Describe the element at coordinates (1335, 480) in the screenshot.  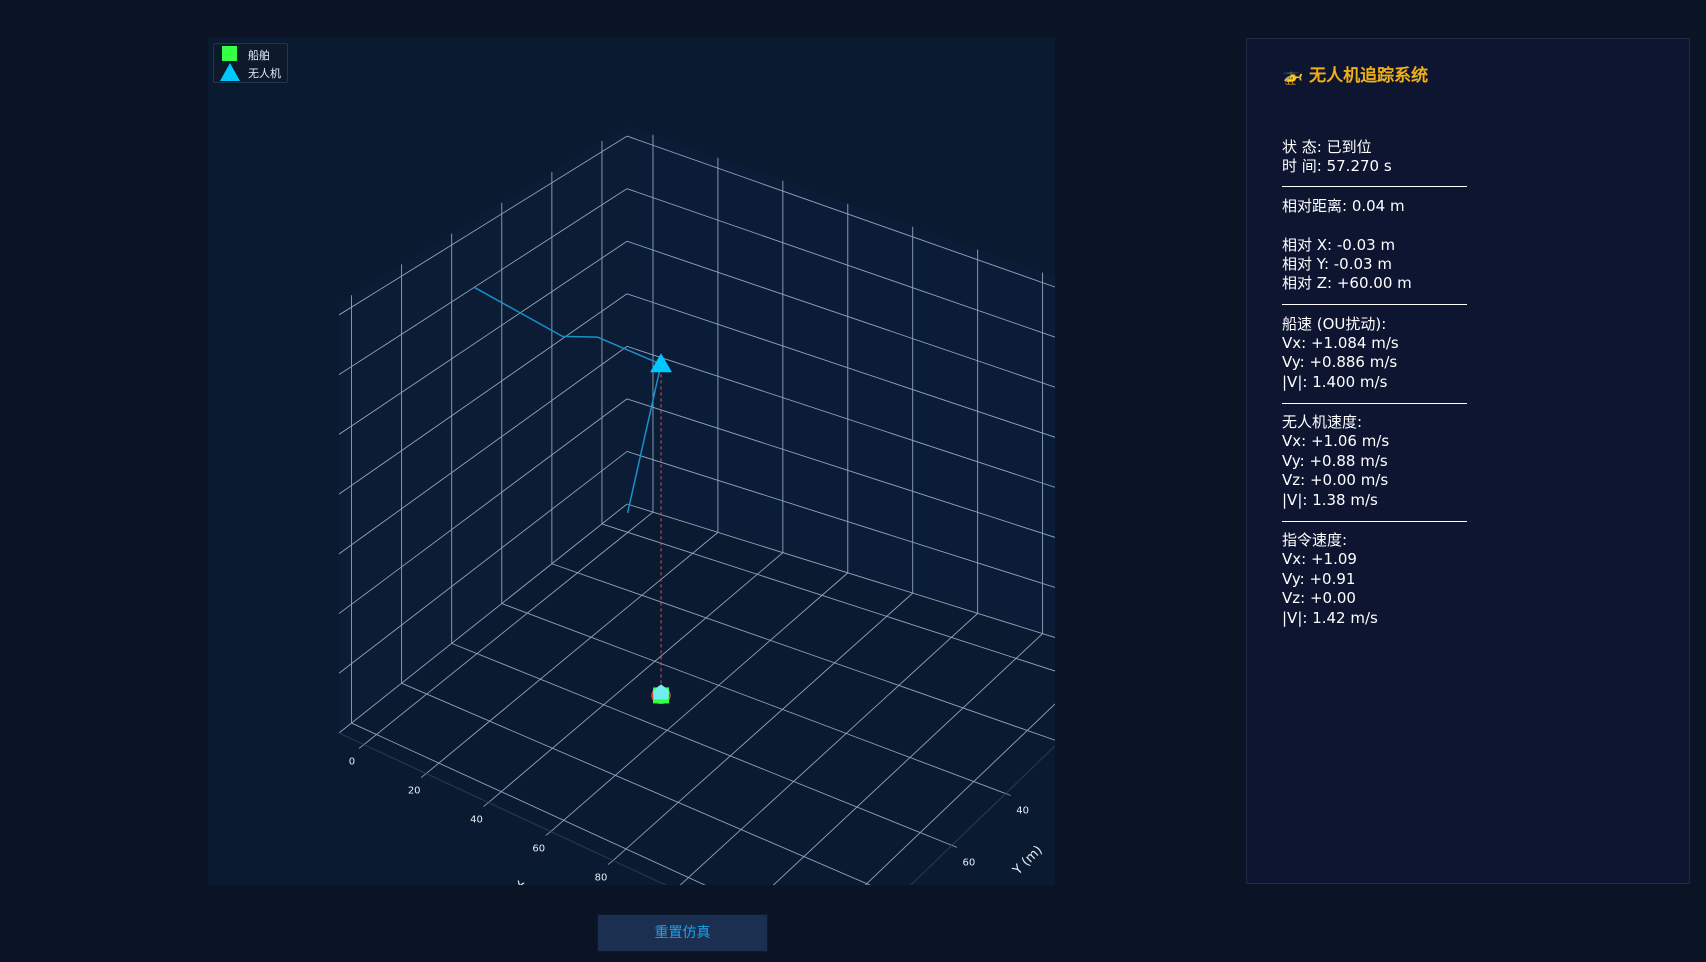
I see `drone-vz-line: Vz: +0.00 m/s` at that location.